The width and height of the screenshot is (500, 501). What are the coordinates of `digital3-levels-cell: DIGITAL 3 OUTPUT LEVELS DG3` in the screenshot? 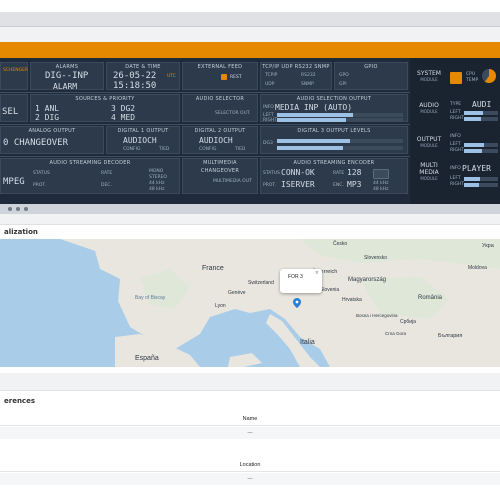 It's located at (334, 140).